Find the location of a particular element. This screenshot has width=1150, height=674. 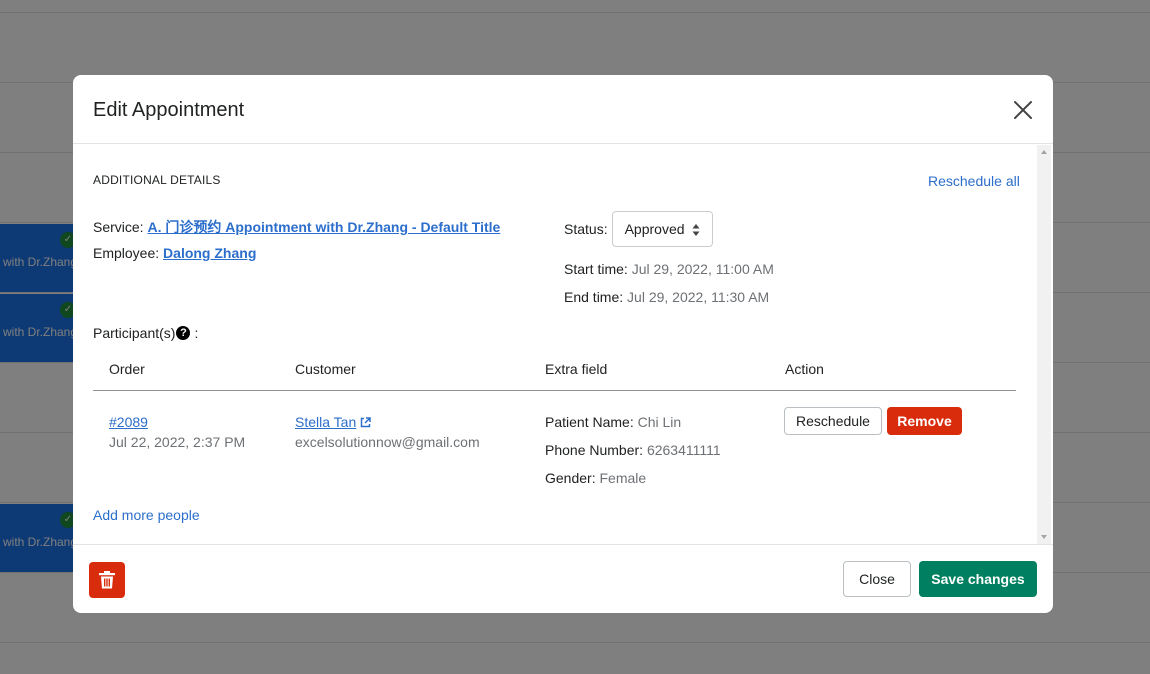

delete-button is located at coordinates (107, 580).